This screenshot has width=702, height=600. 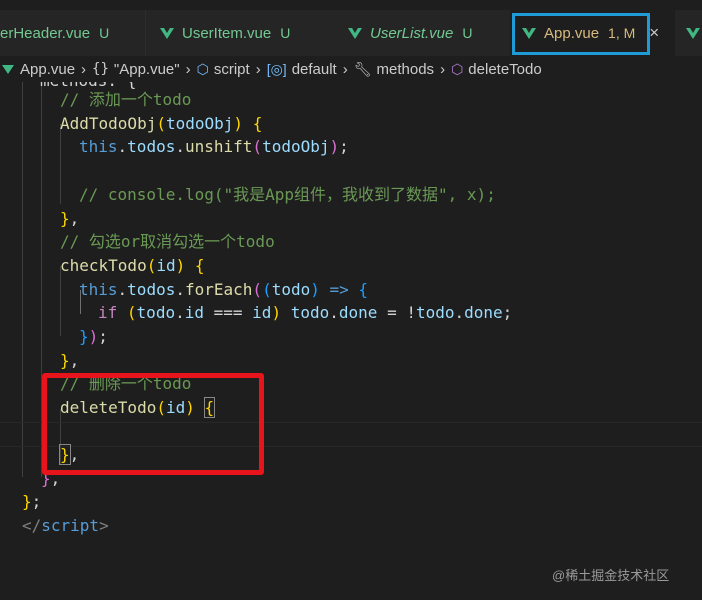 I want to click on code-line: // console.log("我是App组件，我收到了数据", x);, so click(x=287, y=194).